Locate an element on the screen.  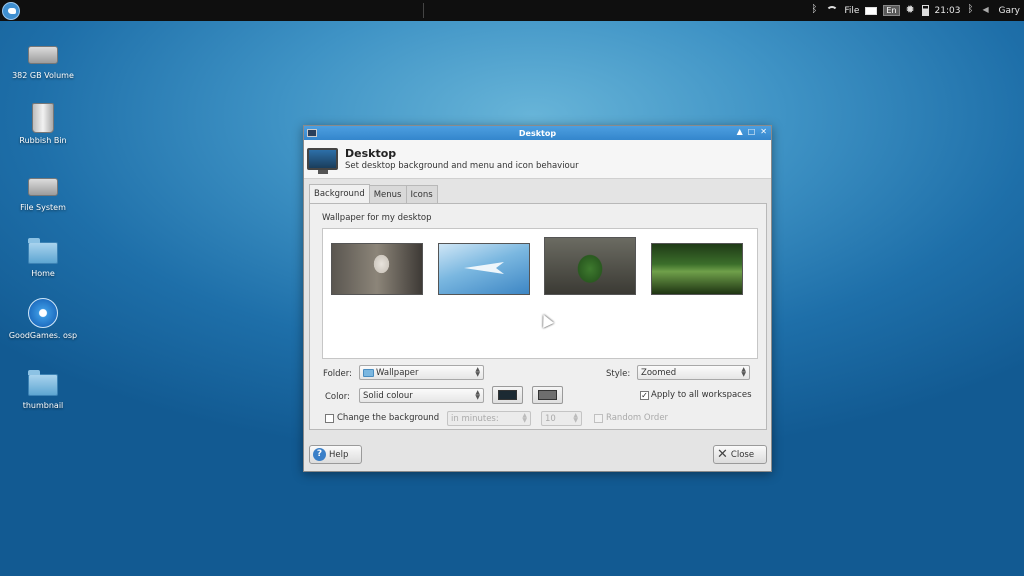
keyboard-layout-badge: En is located at coordinates (891, 10).